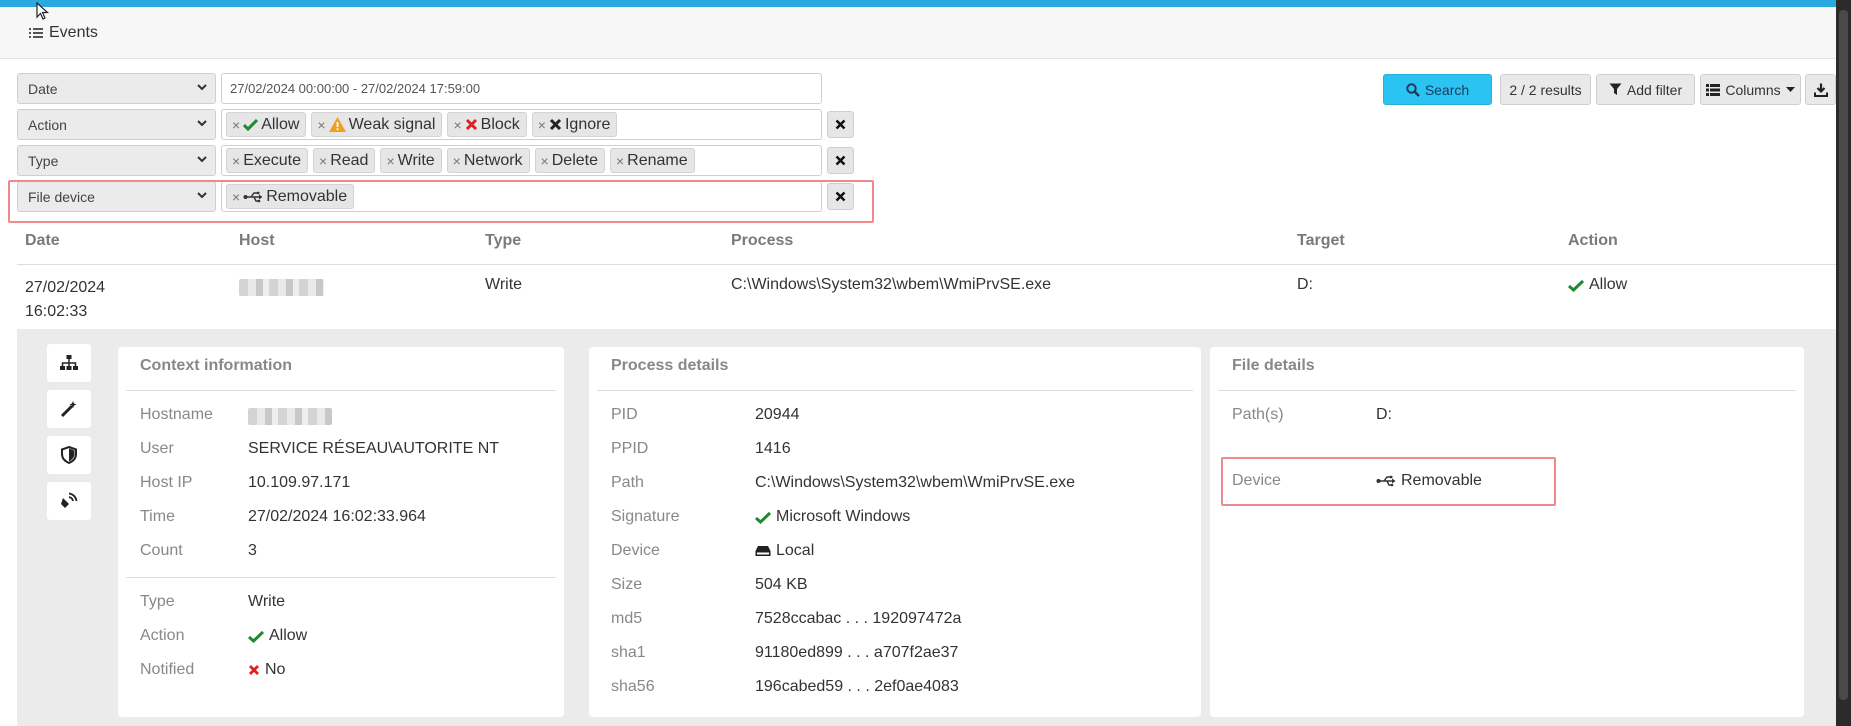 The image size is (1851, 726). What do you see at coordinates (574, 124) in the screenshot?
I see `filter-tag: × Ignore` at bounding box center [574, 124].